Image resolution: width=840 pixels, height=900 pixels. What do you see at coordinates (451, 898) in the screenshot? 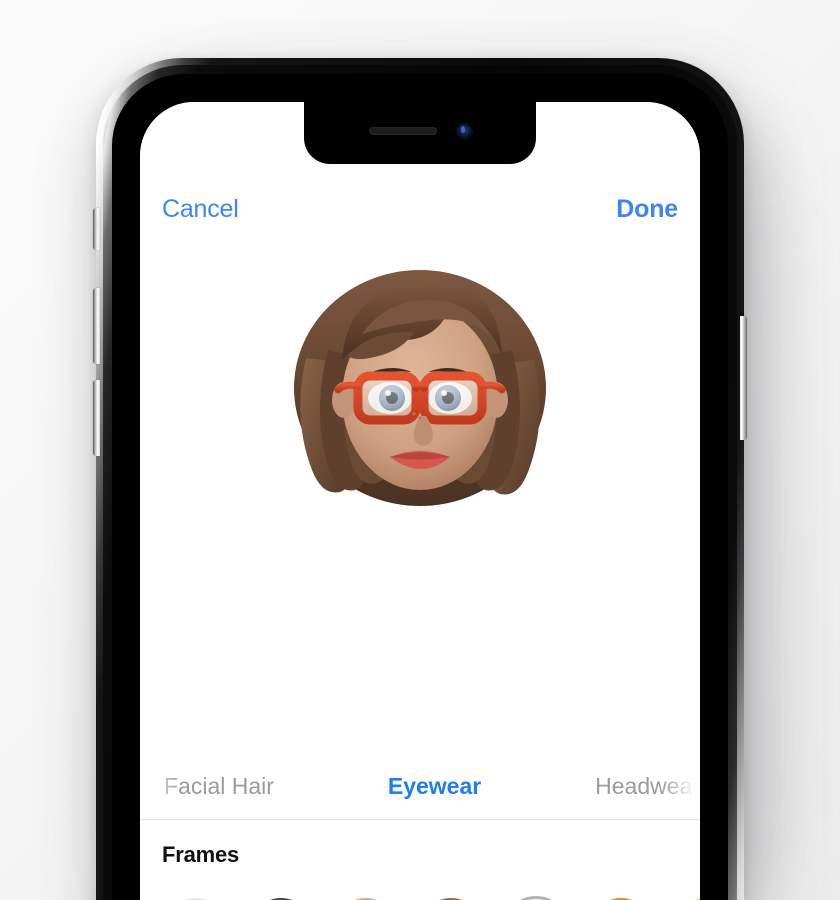
I see `color-swatch-brown` at bounding box center [451, 898].